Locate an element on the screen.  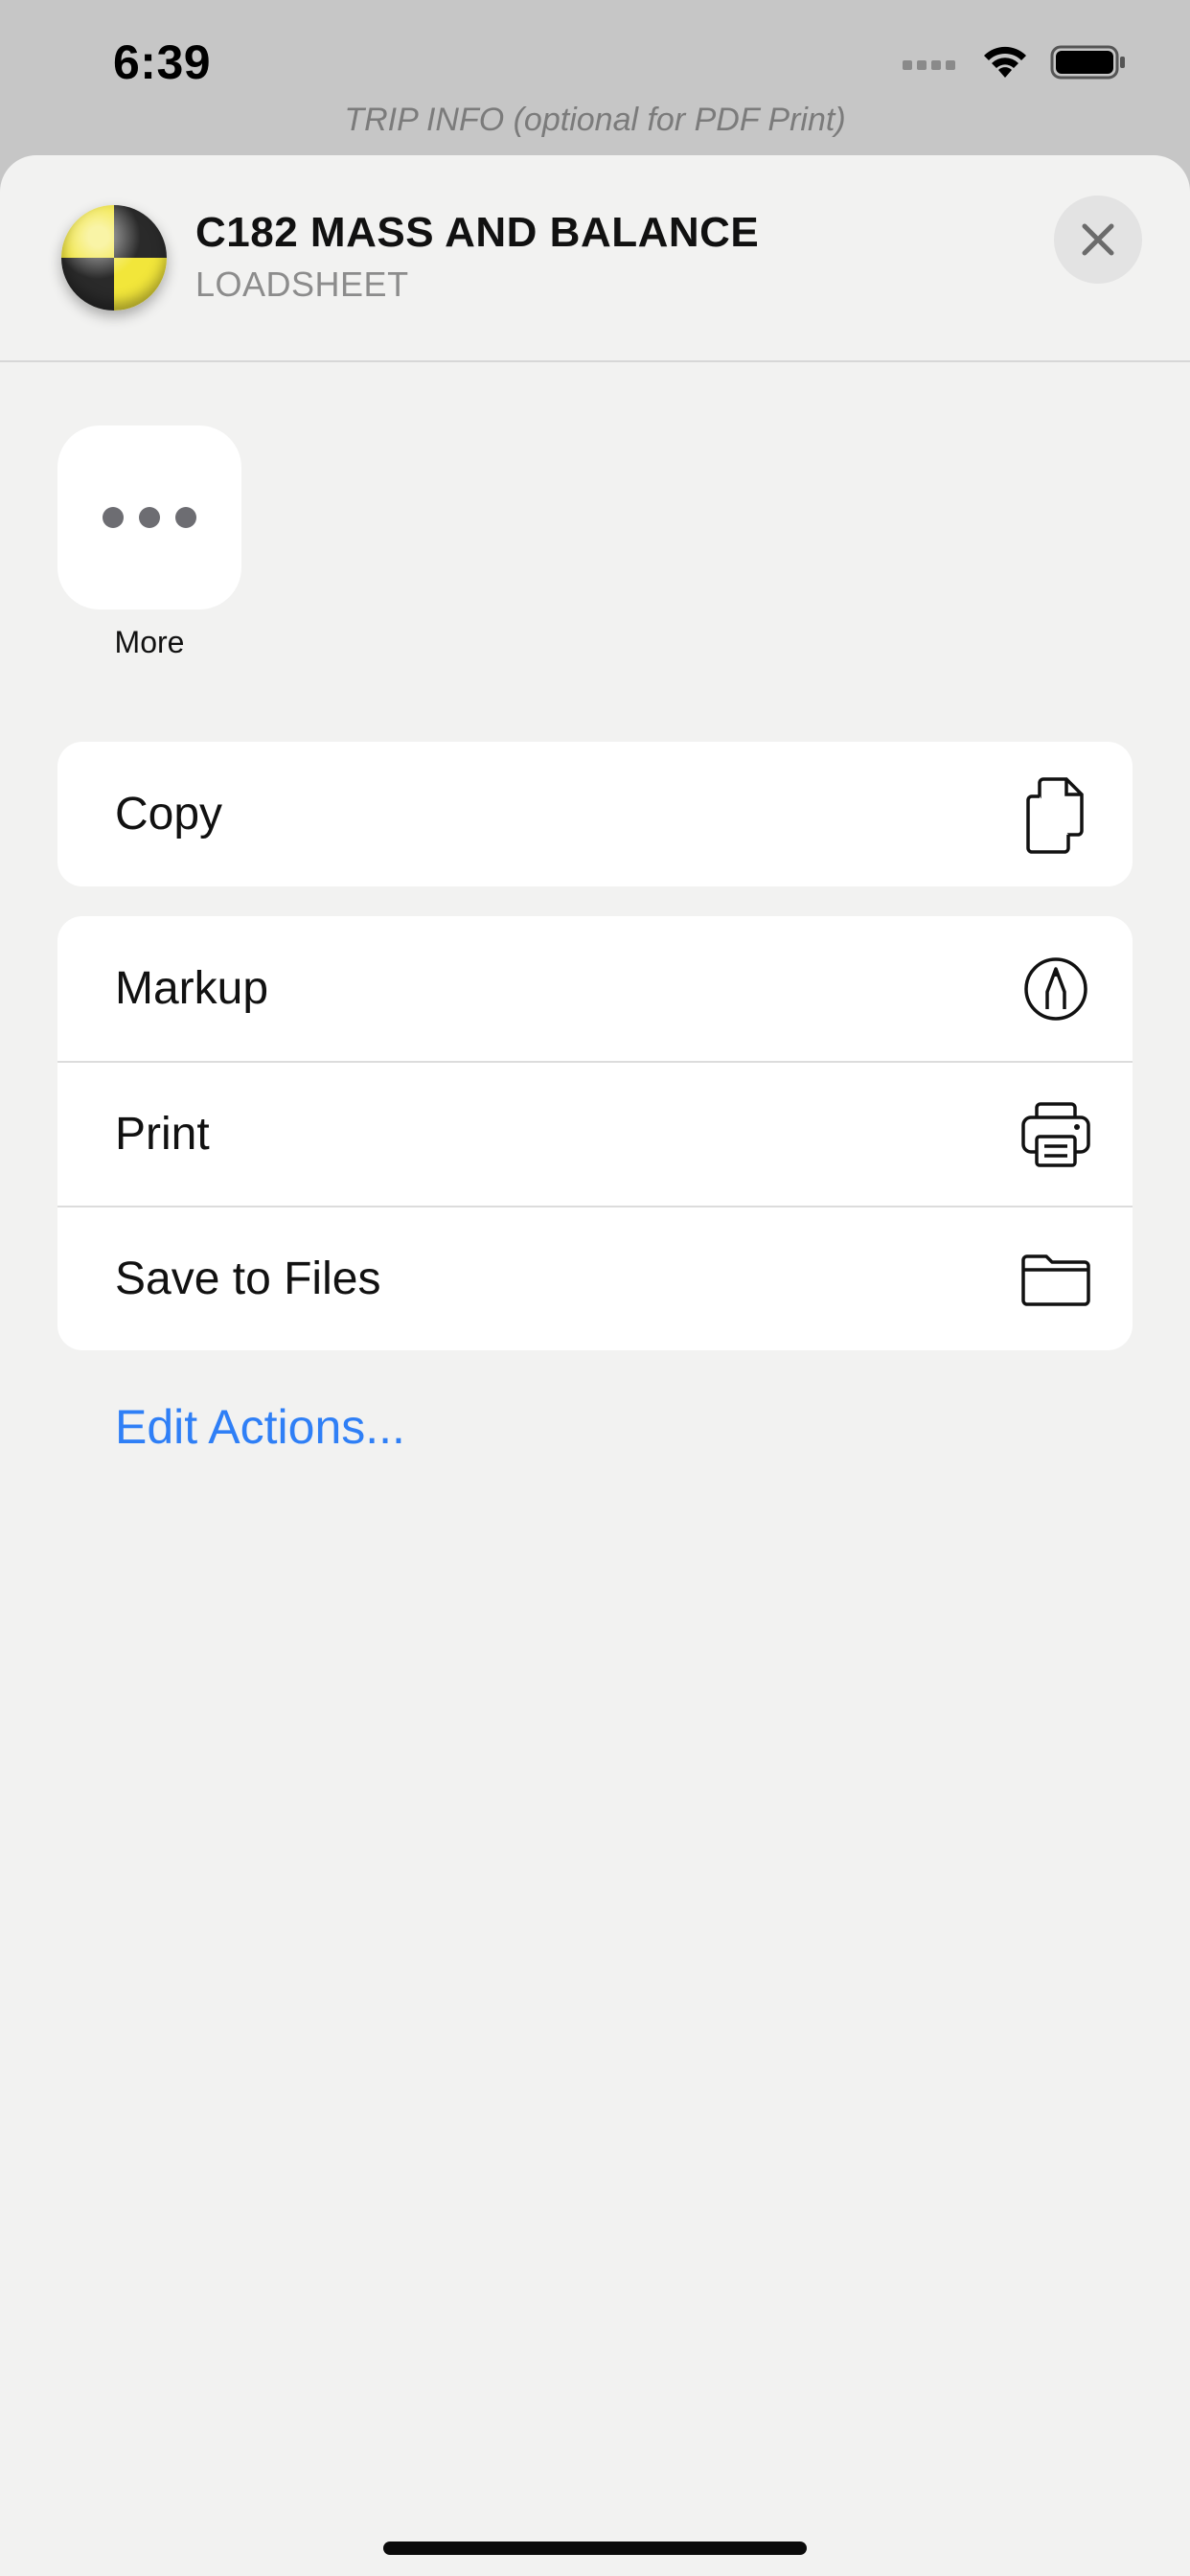
markup-icon is located at coordinates (1056, 989).